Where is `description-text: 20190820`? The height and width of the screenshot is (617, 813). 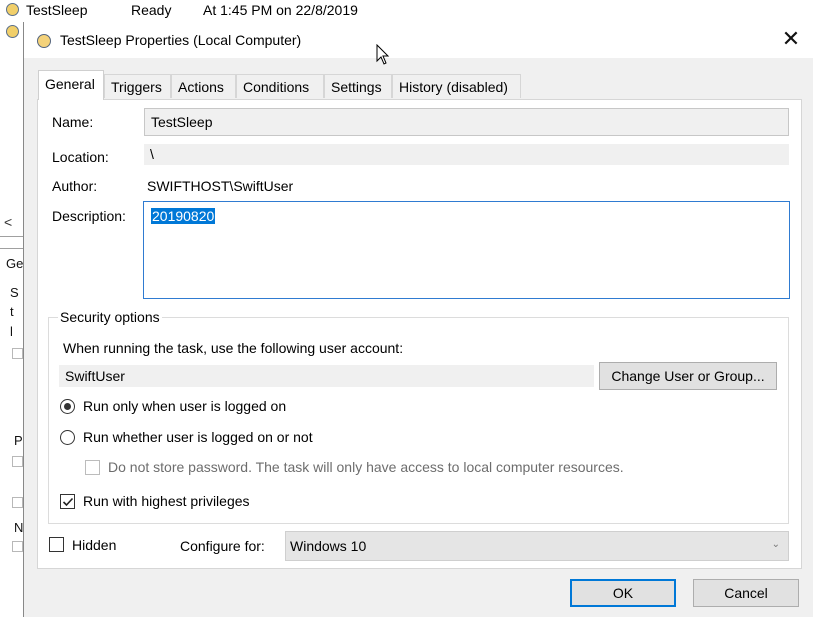 description-text: 20190820 is located at coordinates (183, 216).